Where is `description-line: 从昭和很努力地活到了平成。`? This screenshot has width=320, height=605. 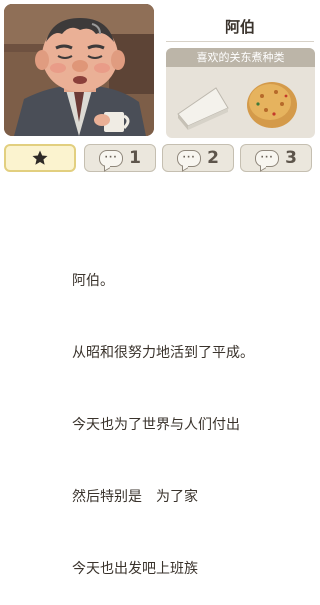
description-line: 从昭和很努力地活到了平成。 is located at coordinates (163, 353).